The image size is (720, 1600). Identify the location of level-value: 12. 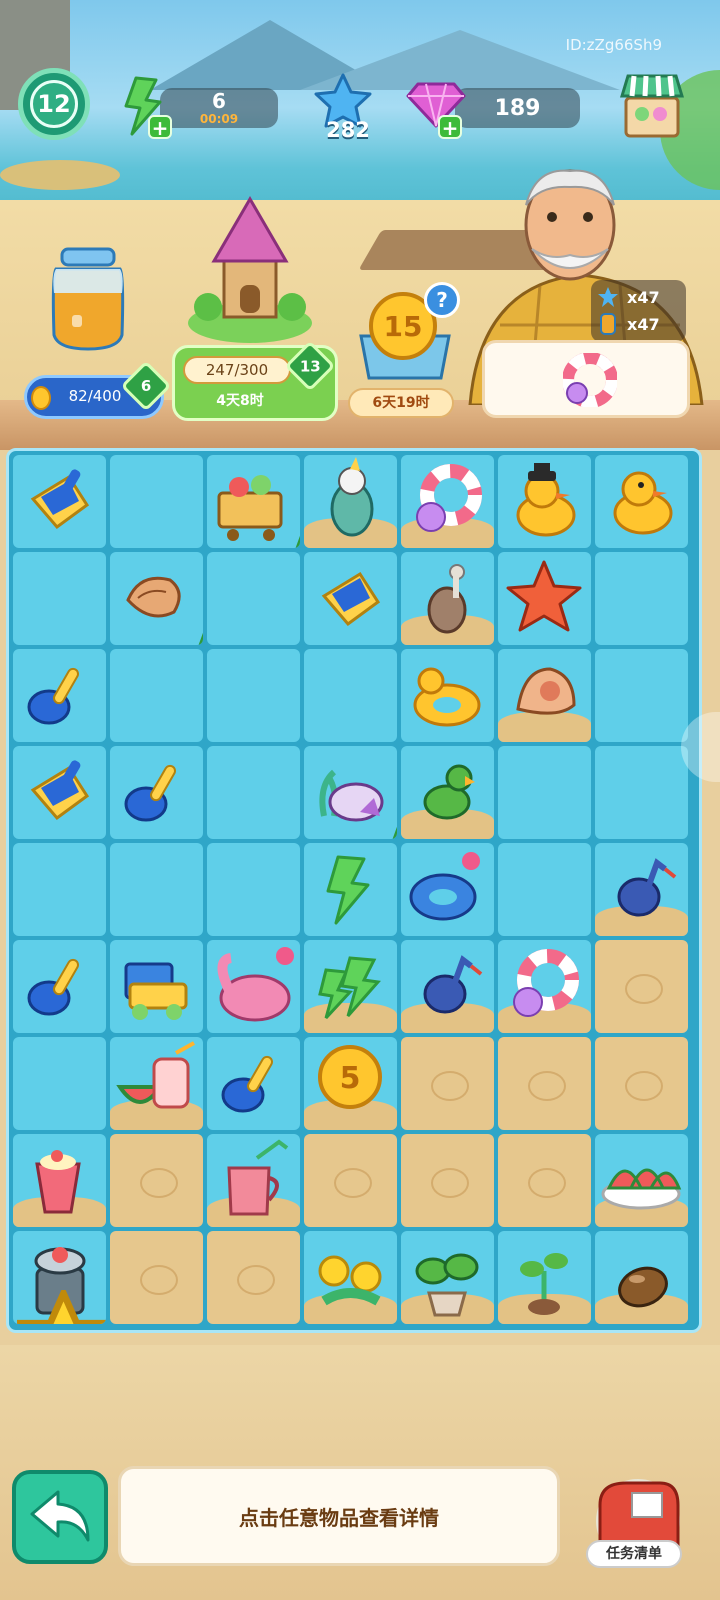
(54, 104).